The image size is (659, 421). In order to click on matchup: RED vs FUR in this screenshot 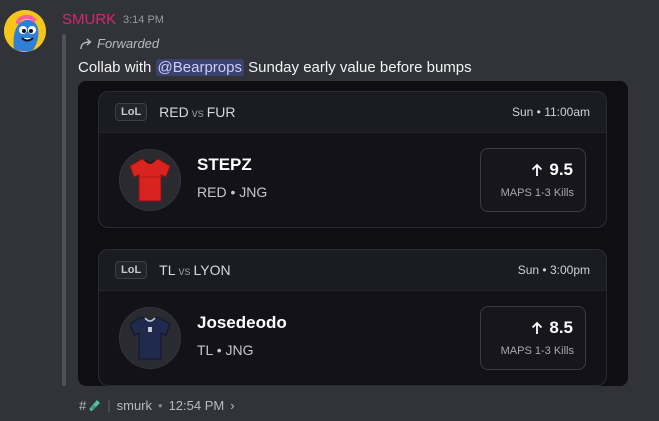, I will do `click(197, 112)`.